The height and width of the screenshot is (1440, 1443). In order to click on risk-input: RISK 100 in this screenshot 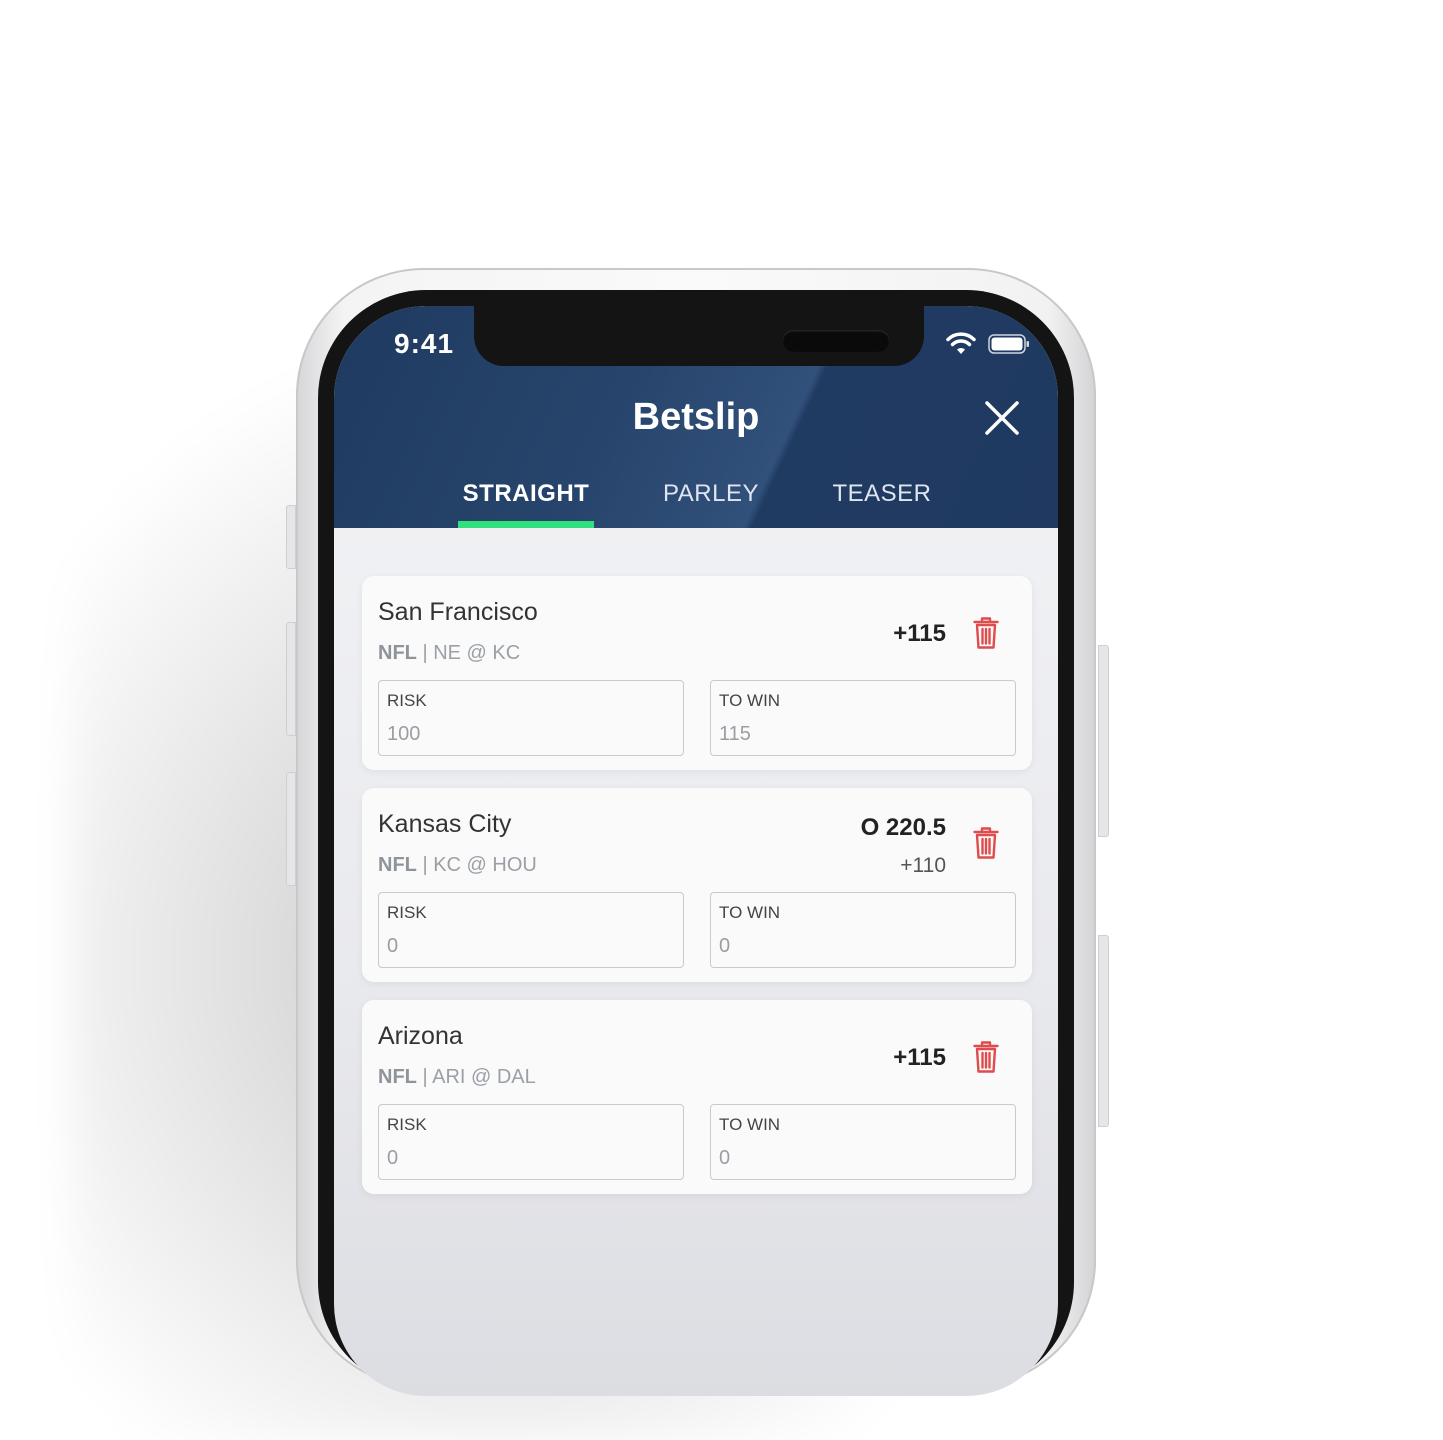, I will do `click(531, 718)`.